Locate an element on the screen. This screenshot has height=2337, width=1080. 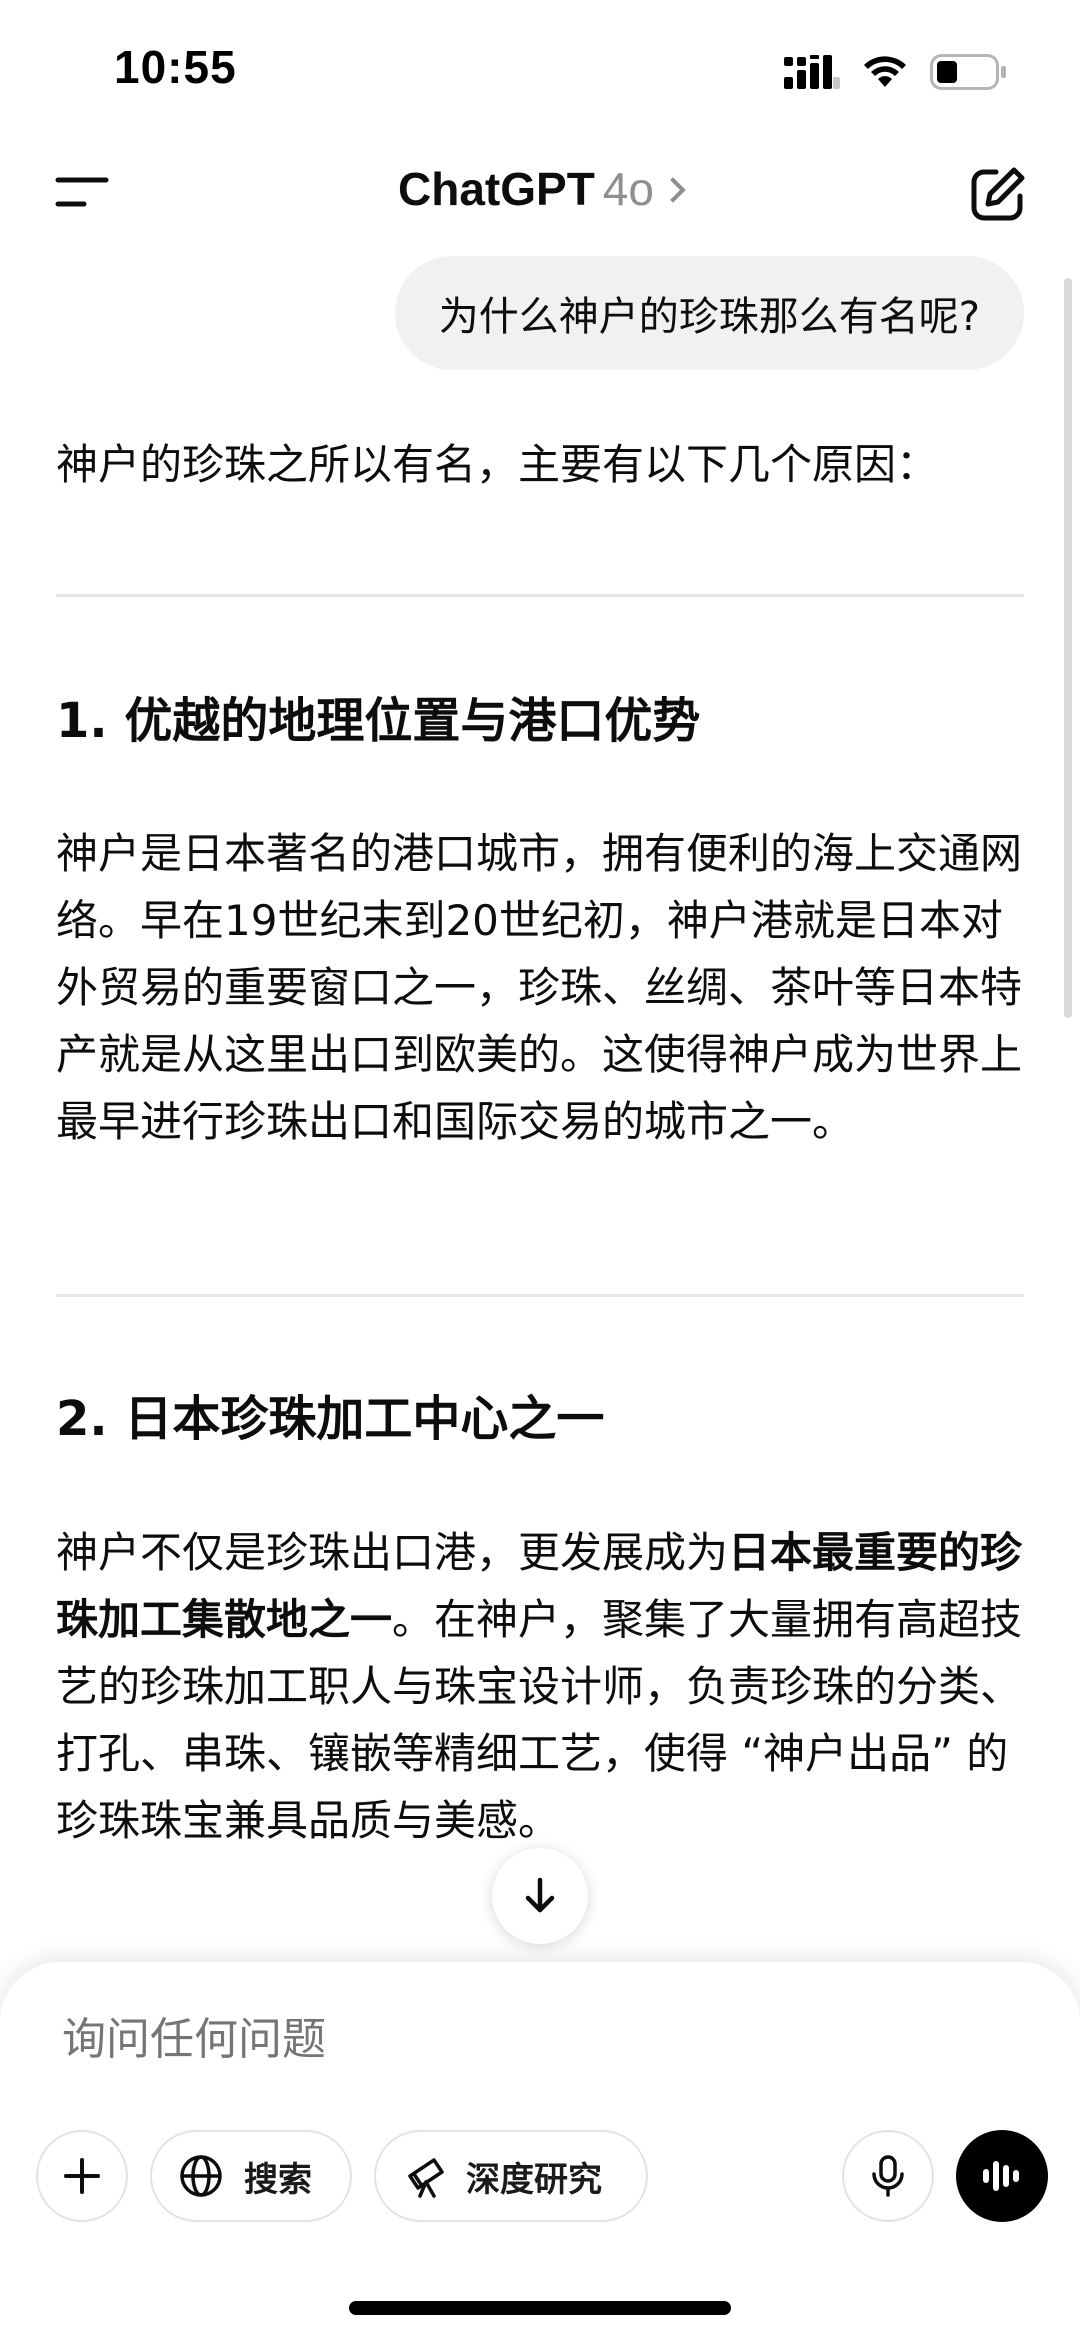
compose-icon is located at coordinates (998, 194).